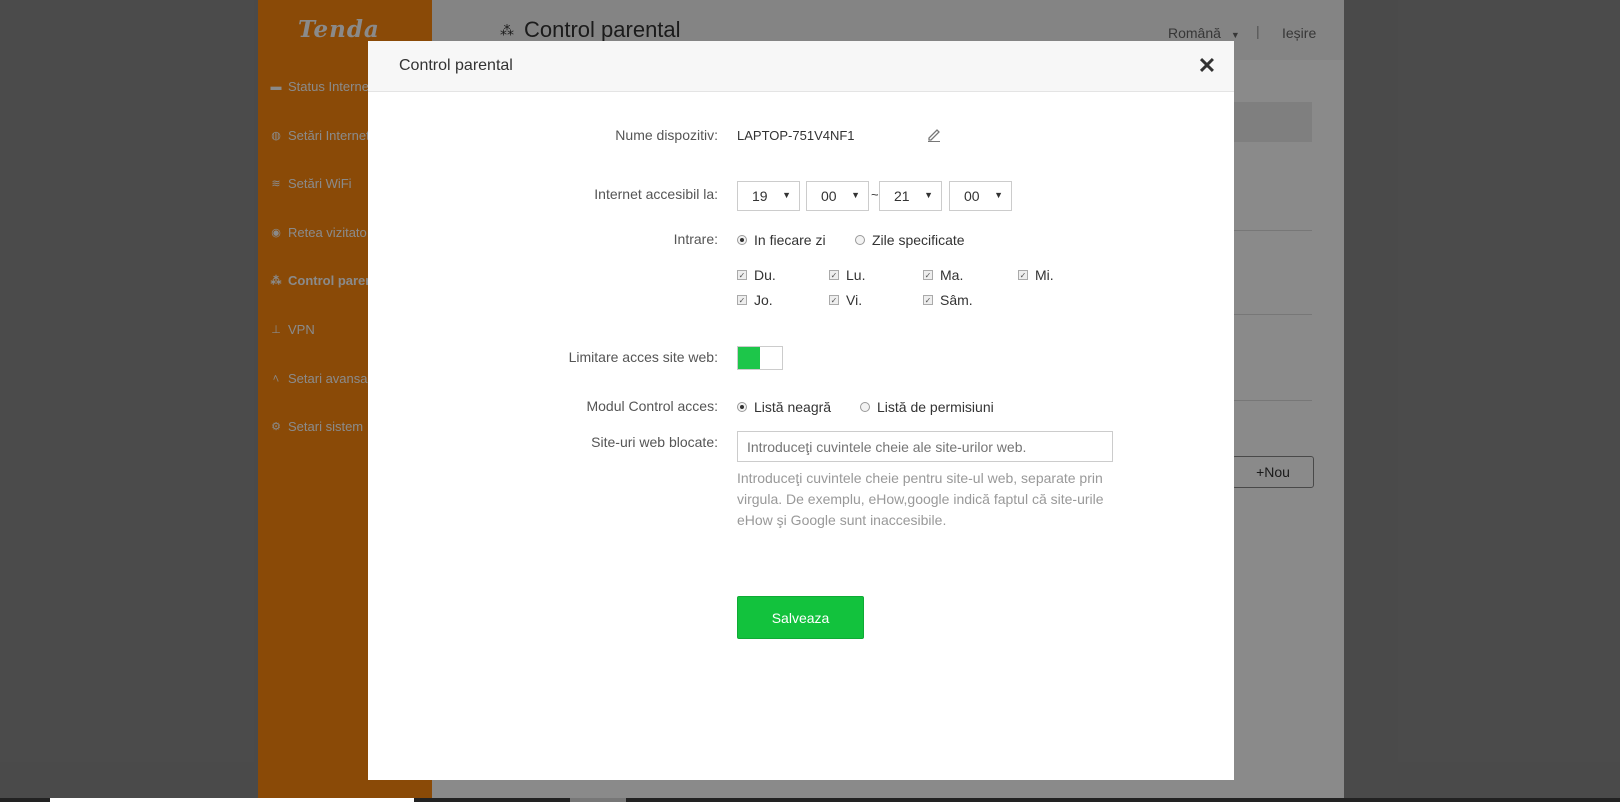 This screenshot has width=1620, height=802. Describe the element at coordinates (810, 800) in the screenshot. I see `taskbar-strip` at that location.